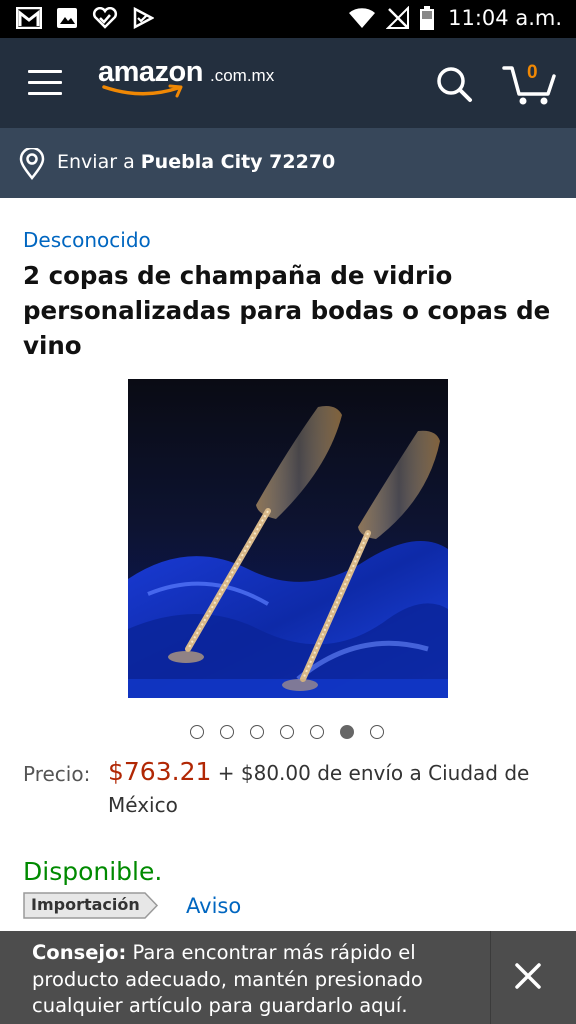  I want to click on battery-icon, so click(427, 18).